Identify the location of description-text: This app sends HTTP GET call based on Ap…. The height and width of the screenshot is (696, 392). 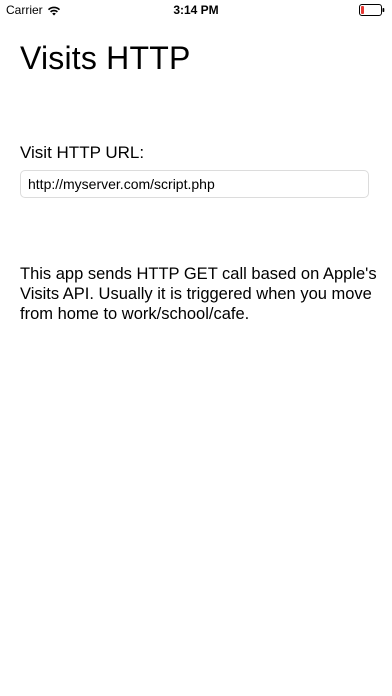
(198, 294).